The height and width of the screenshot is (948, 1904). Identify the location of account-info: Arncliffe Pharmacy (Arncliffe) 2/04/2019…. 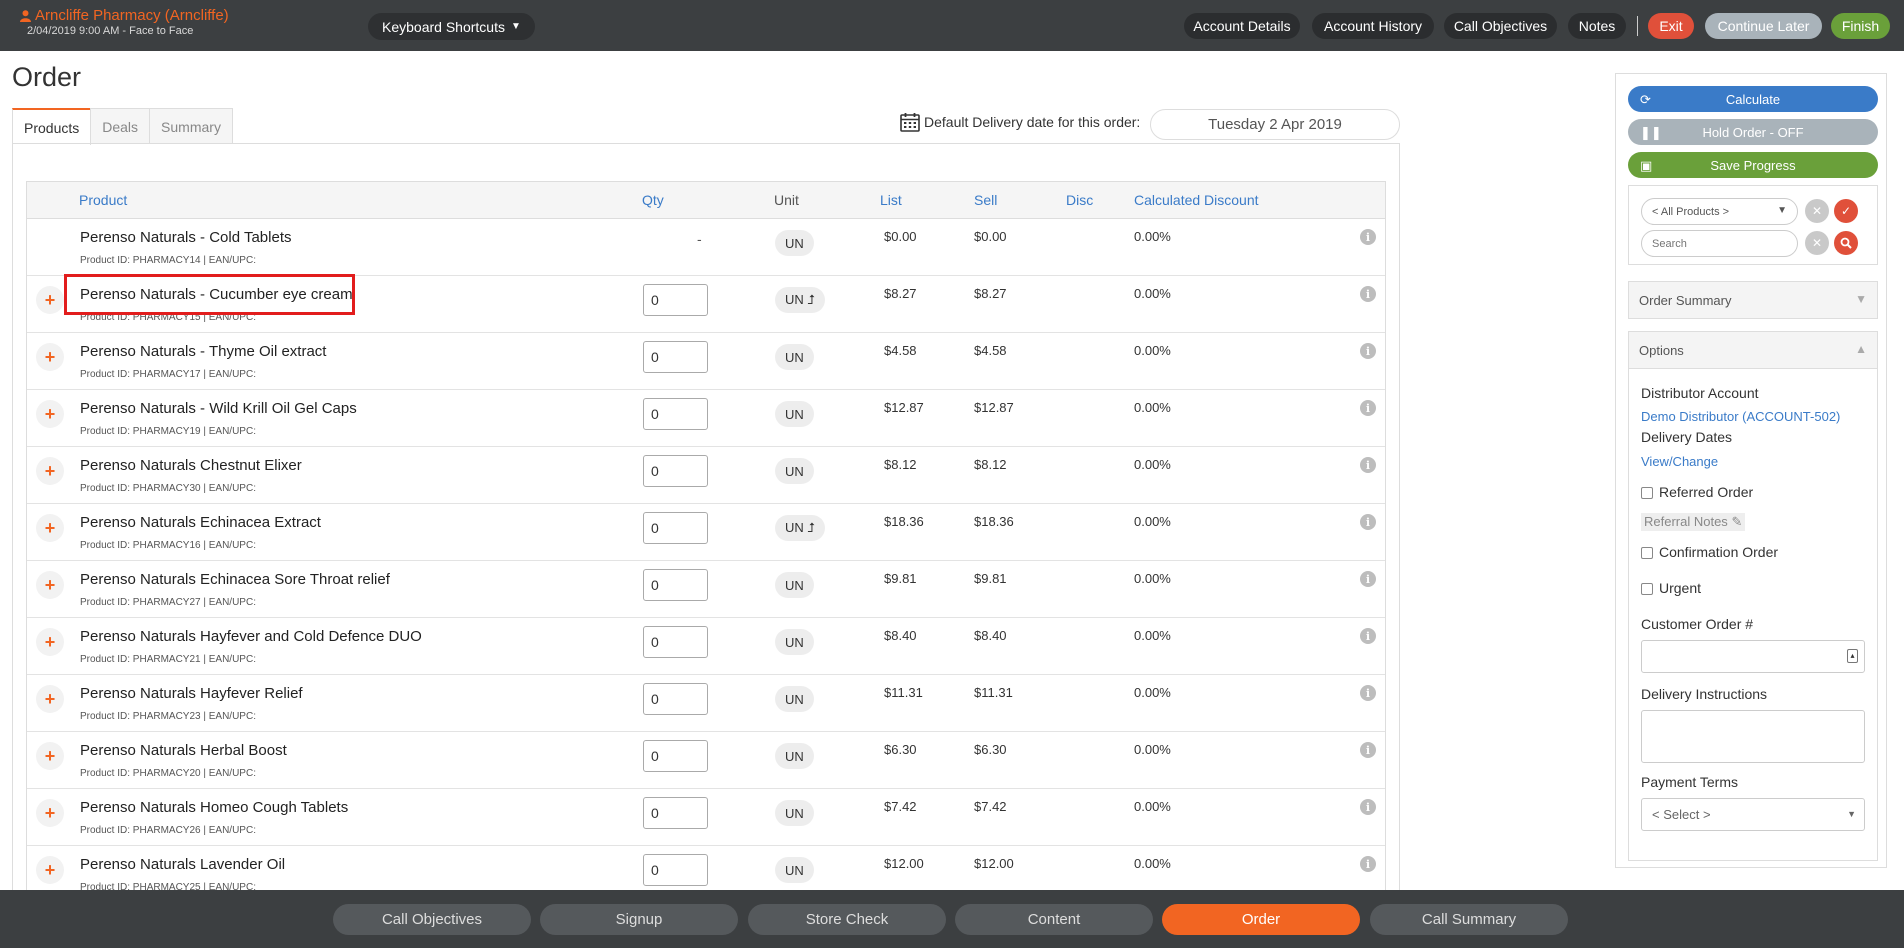
(124, 22).